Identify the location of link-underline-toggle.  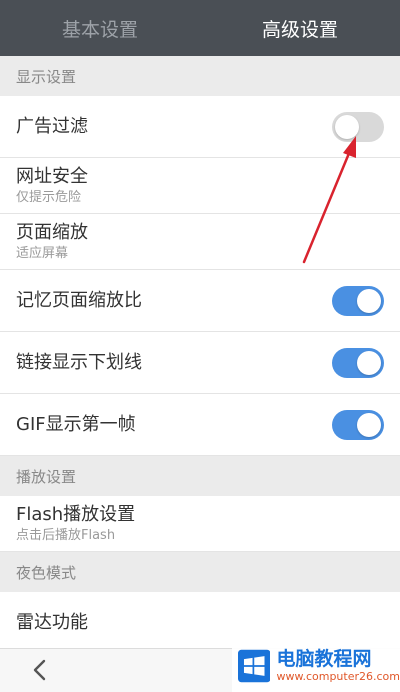
(358, 362).